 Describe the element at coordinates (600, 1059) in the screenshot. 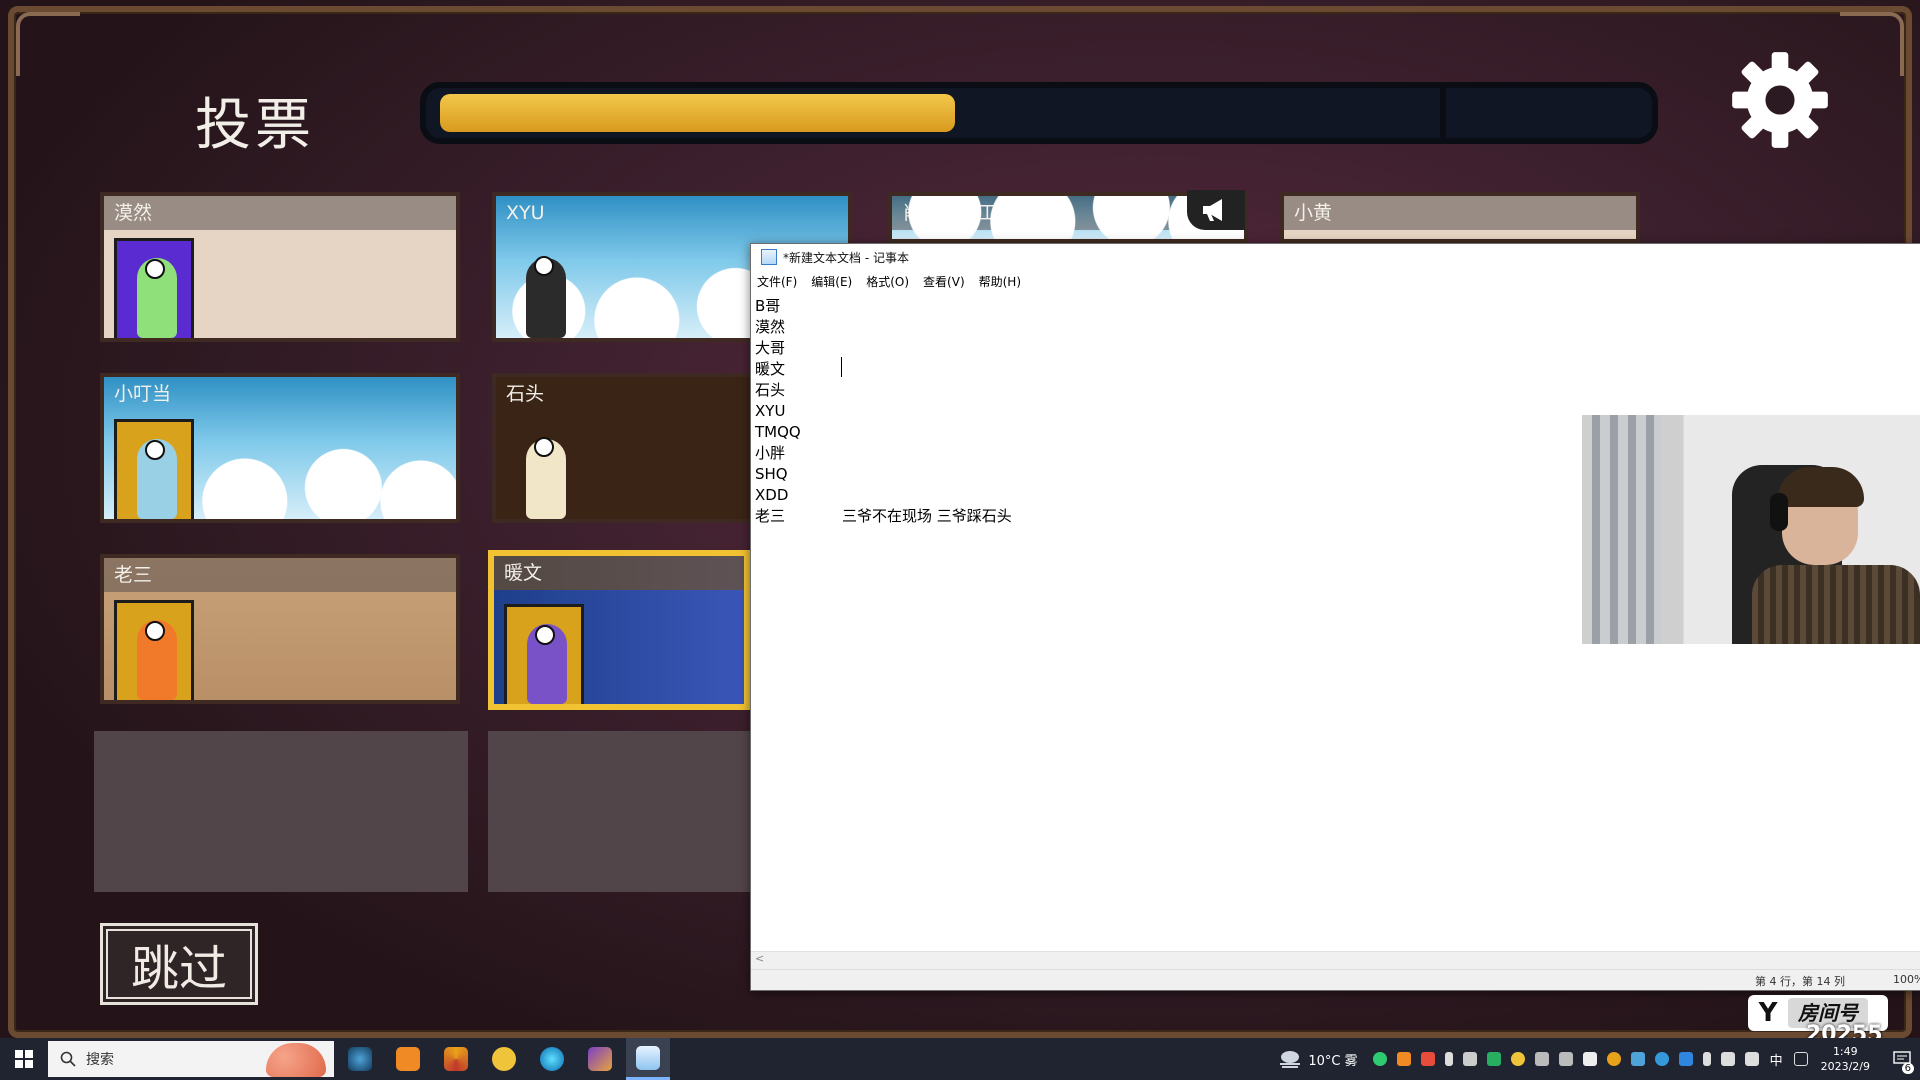

I see `photo-icon` at that location.